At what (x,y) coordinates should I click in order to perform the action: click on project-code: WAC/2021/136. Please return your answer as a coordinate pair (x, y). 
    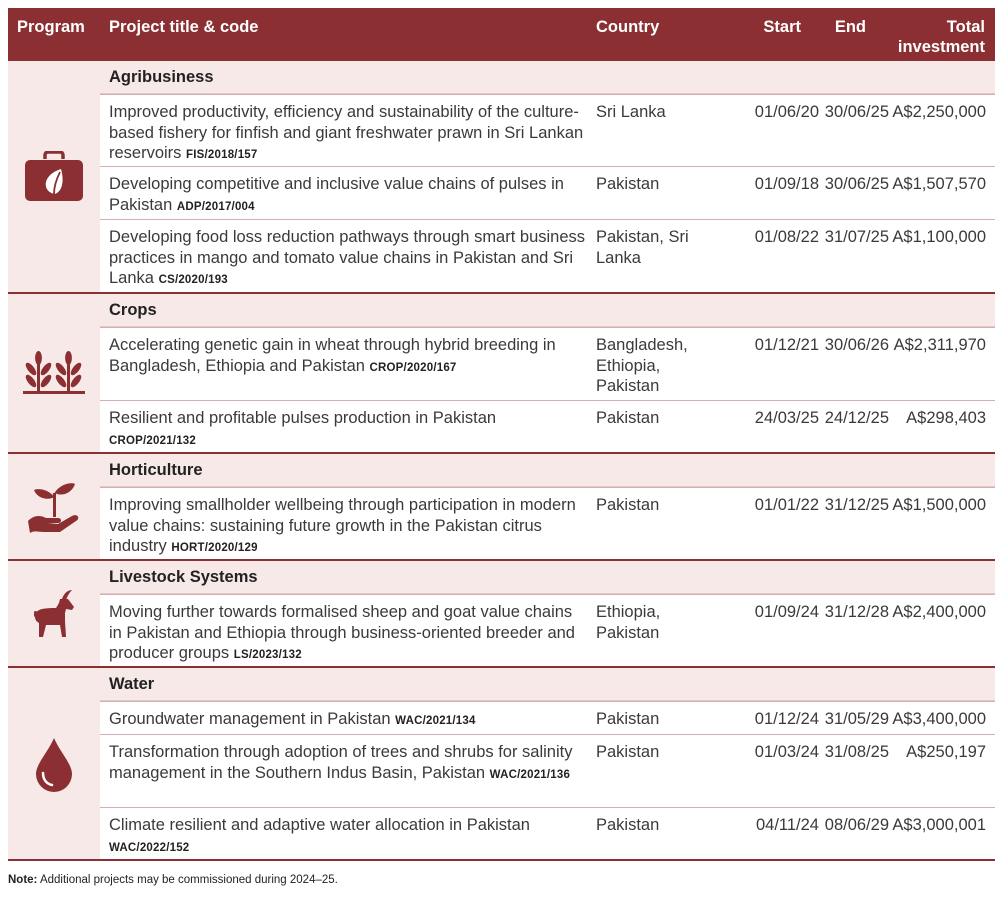
    Looking at the image, I should click on (530, 774).